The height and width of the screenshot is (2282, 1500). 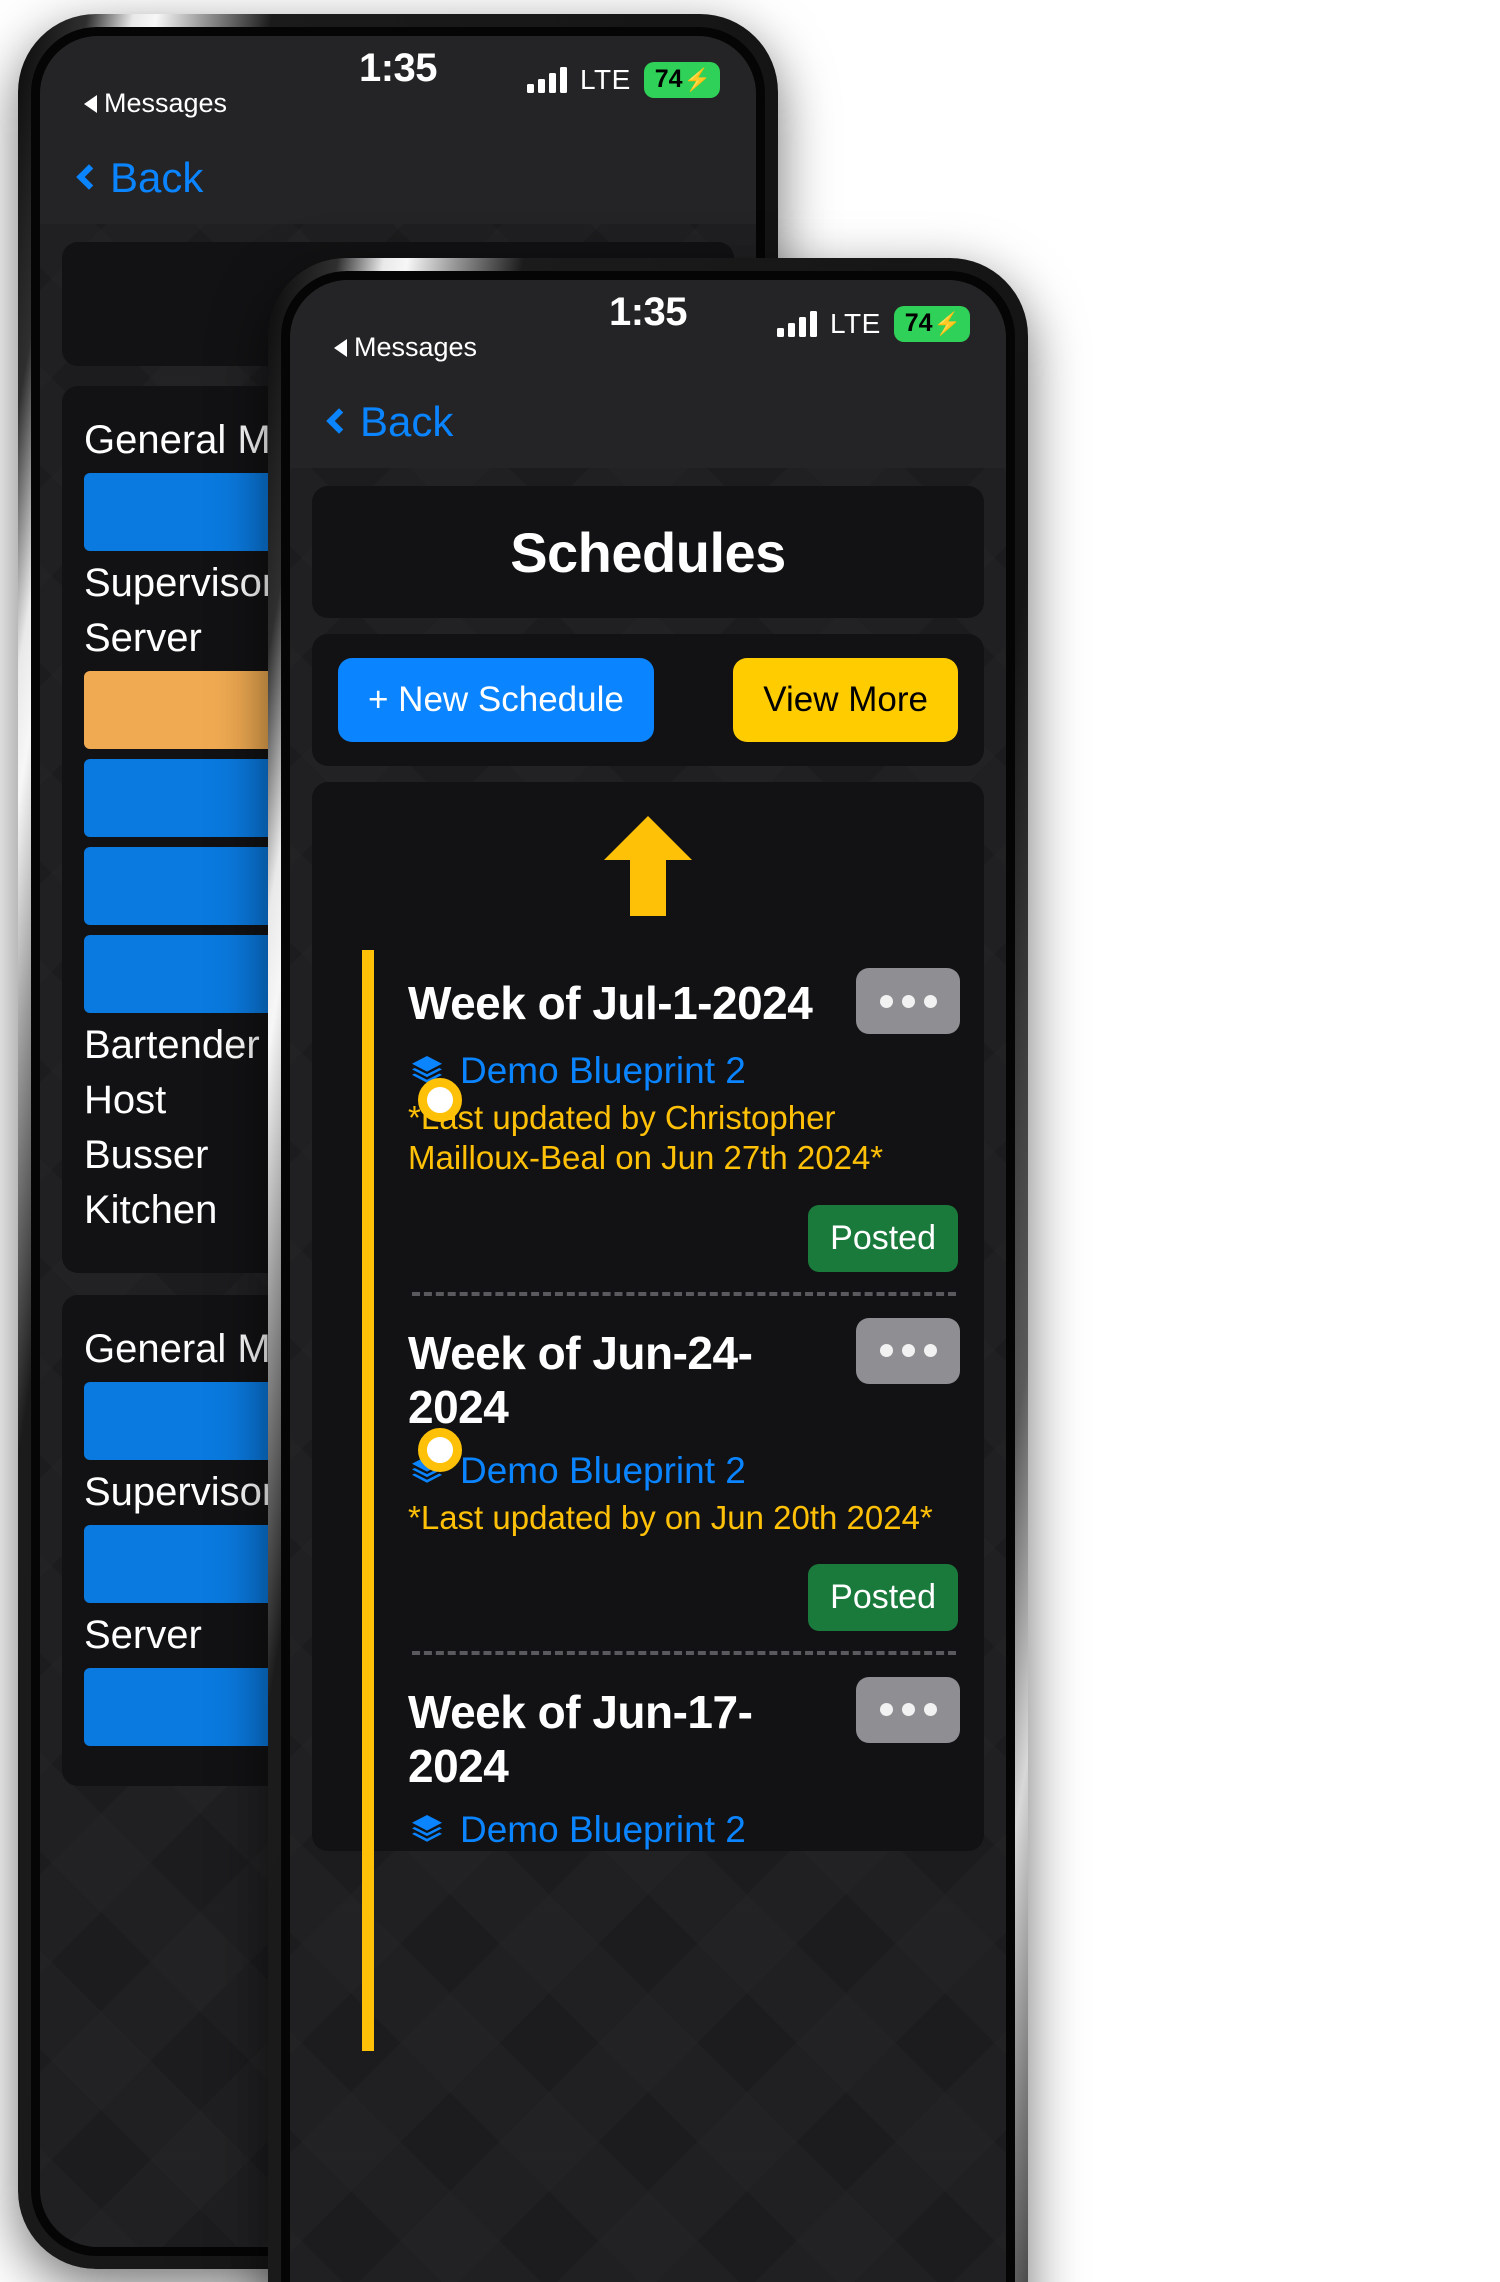 I want to click on back-button-front: Back, so click(x=390, y=422).